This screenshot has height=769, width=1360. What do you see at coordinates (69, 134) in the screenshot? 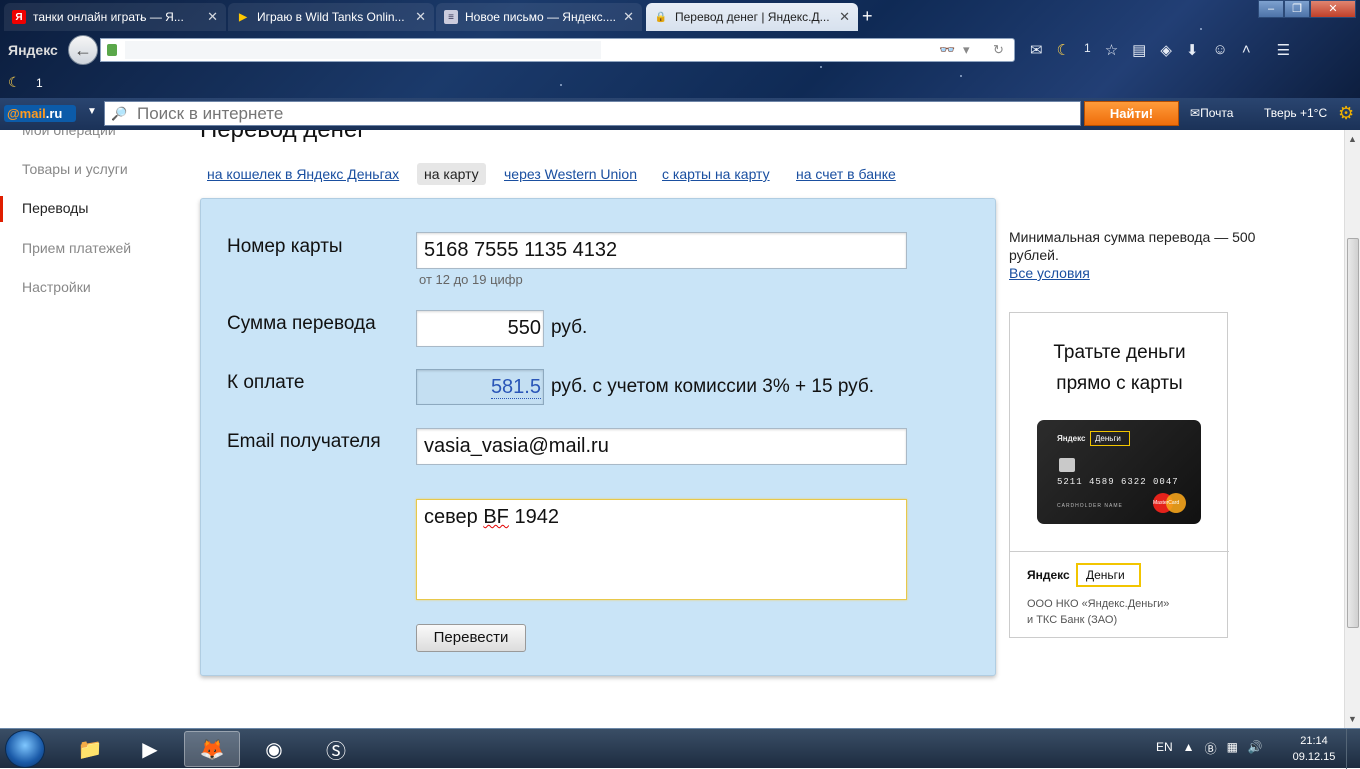
I see `sidebar-item-operations: Мои операции` at bounding box center [69, 134].